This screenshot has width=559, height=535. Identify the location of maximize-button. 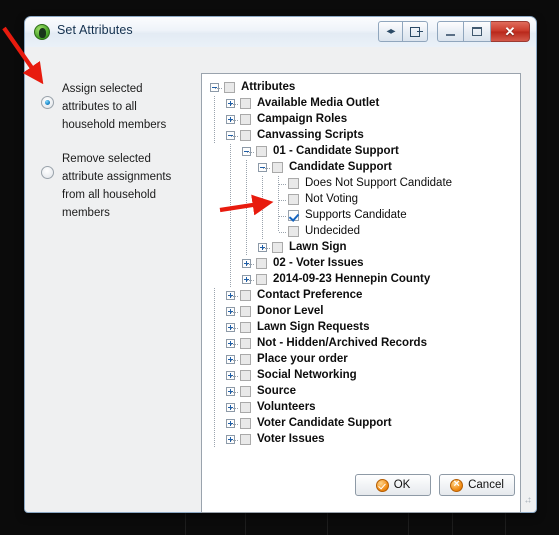
(477, 31).